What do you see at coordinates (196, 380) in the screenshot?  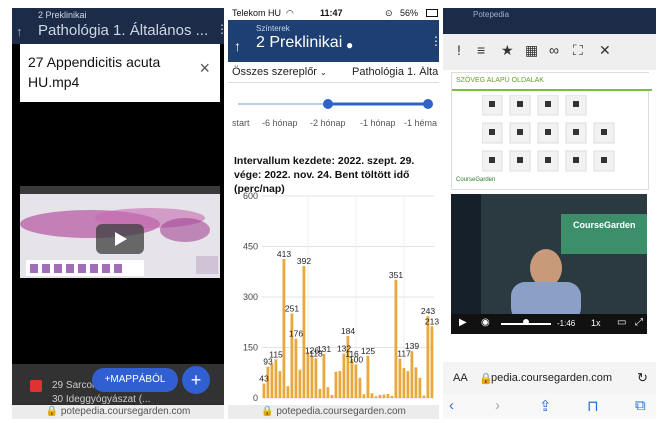 I see `add-icon: +` at bounding box center [196, 380].